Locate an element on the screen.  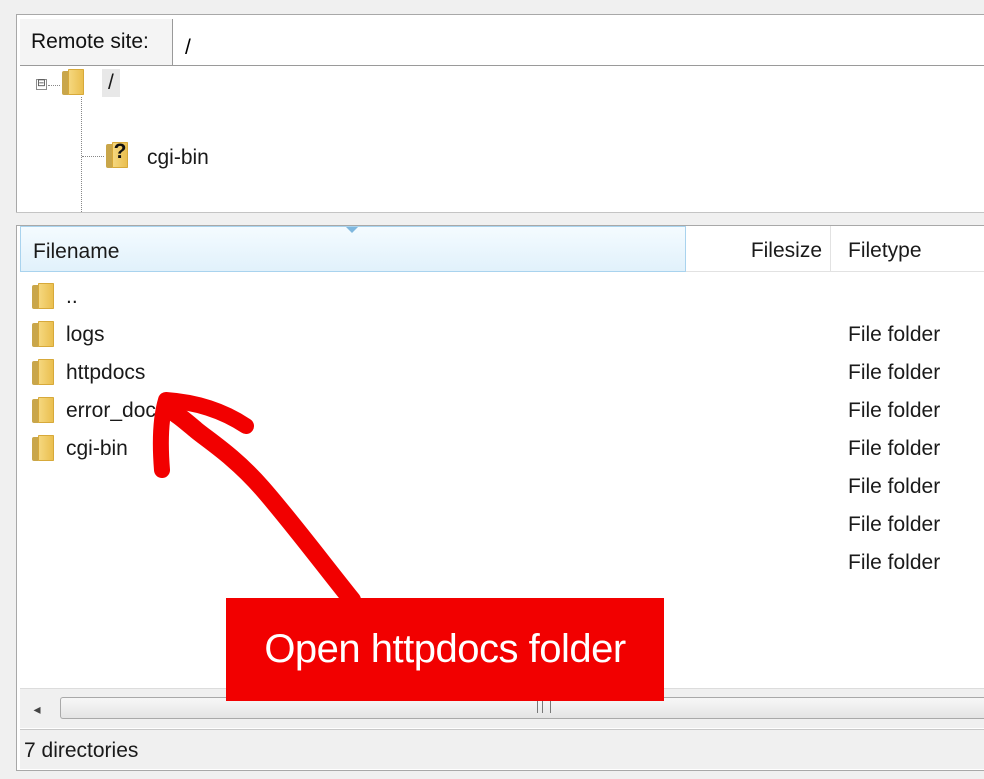
file-row-error-docs: error_docs File folder is located at coordinates (502, 410).